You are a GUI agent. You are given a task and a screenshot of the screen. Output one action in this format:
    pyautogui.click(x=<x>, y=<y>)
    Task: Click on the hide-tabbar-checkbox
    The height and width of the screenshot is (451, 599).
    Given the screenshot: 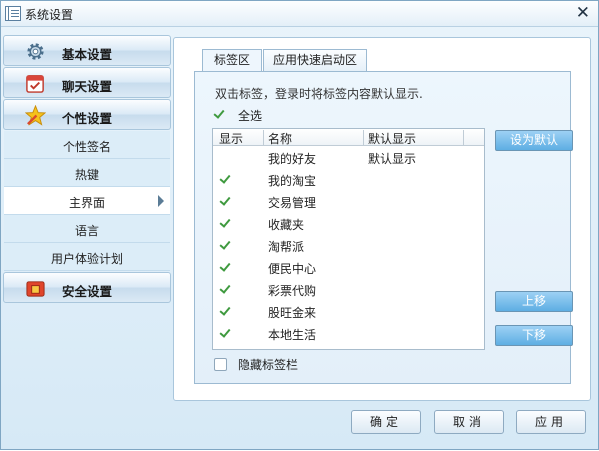 What is the action you would take?
    pyautogui.click(x=220, y=364)
    